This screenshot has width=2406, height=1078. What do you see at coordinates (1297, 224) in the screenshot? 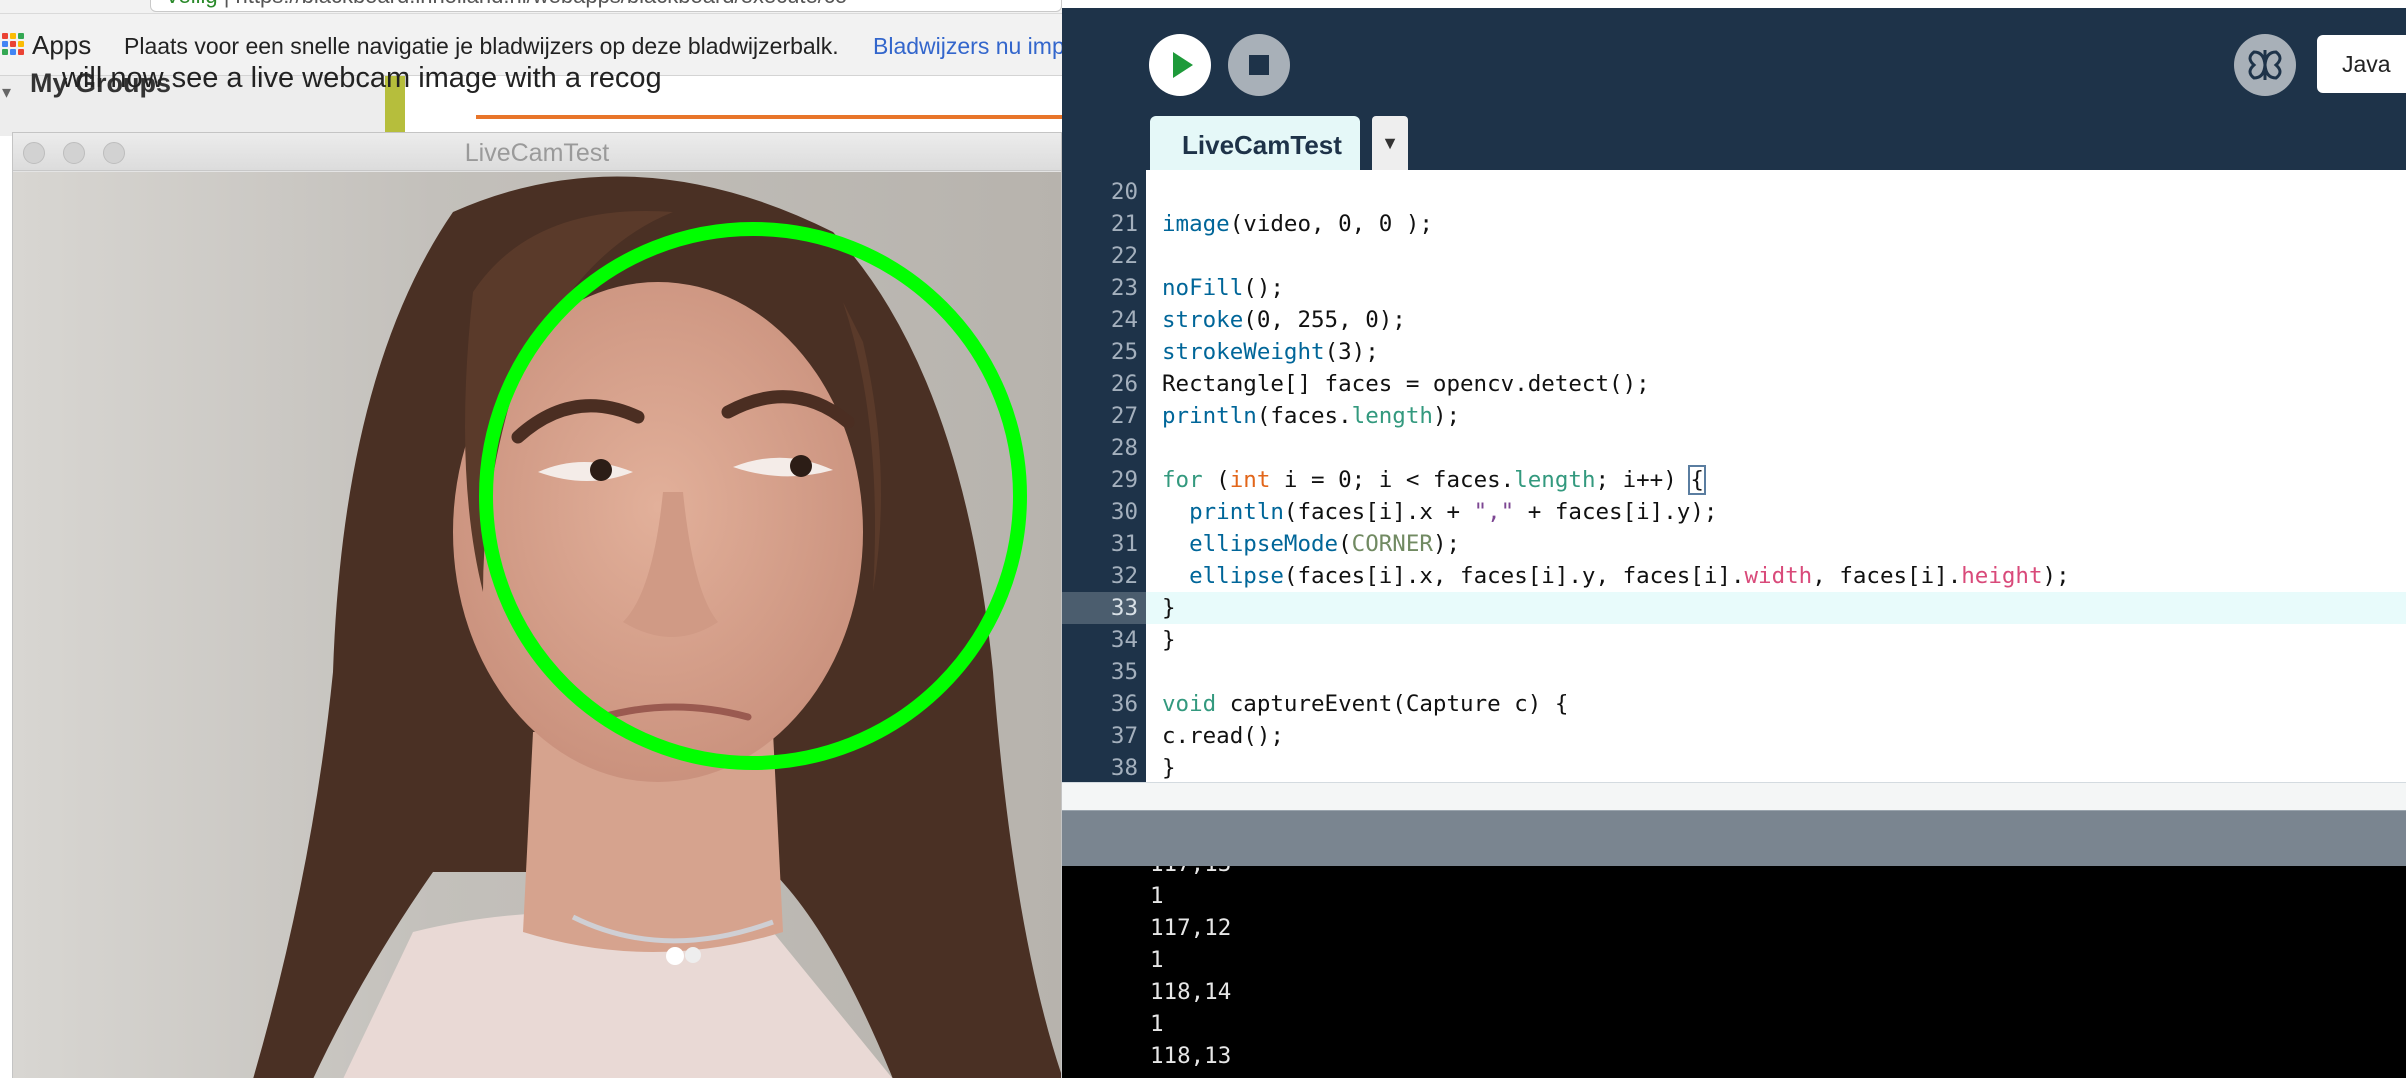
I see `code-text: image(video, 0, 0 );` at bounding box center [1297, 224].